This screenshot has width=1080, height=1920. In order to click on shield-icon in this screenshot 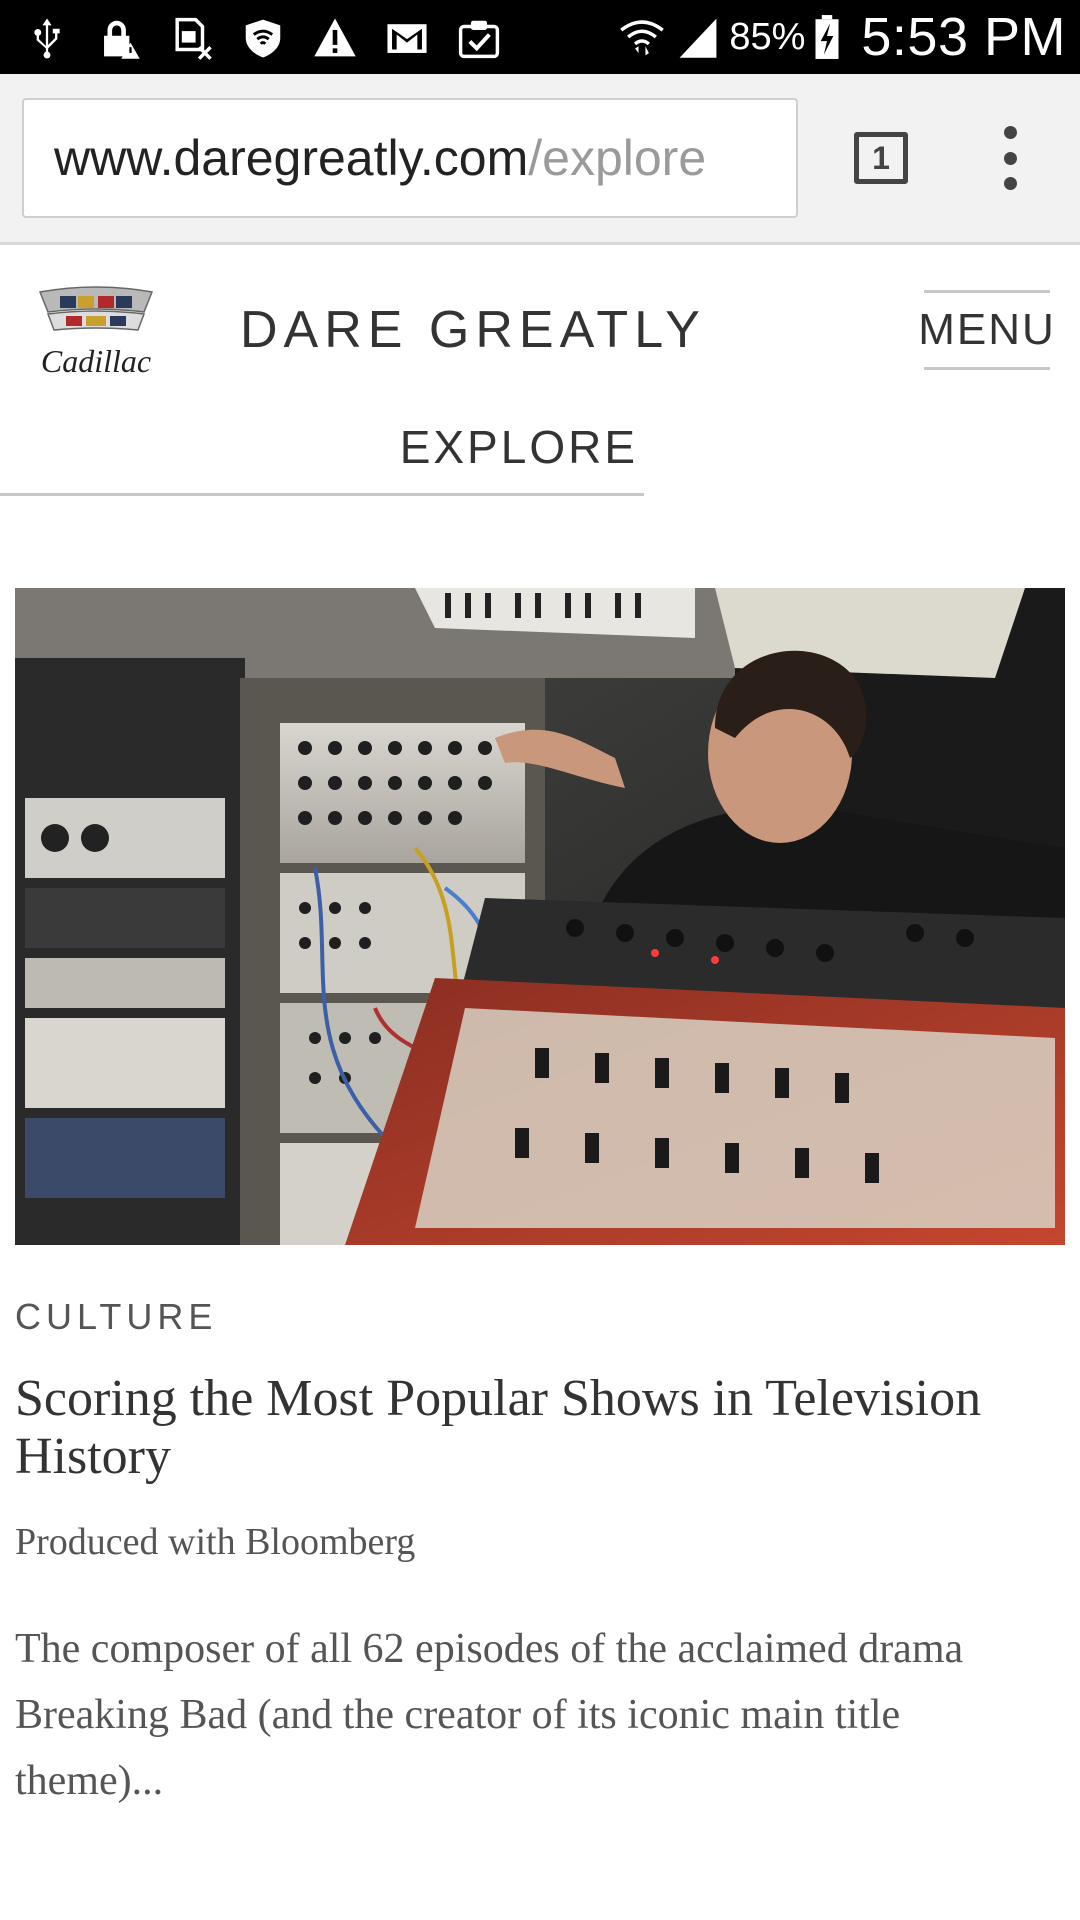, I will do `click(263, 38)`.